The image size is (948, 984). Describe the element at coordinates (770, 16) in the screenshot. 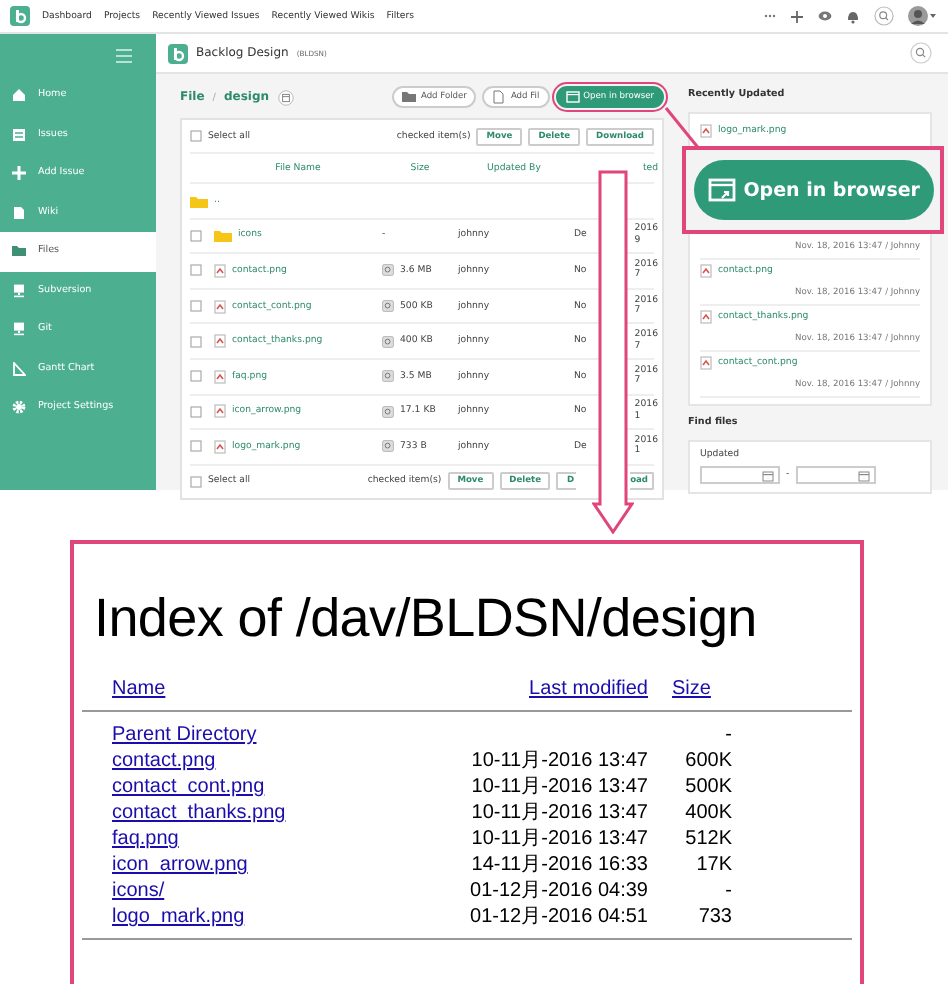

I see `more-icon` at that location.